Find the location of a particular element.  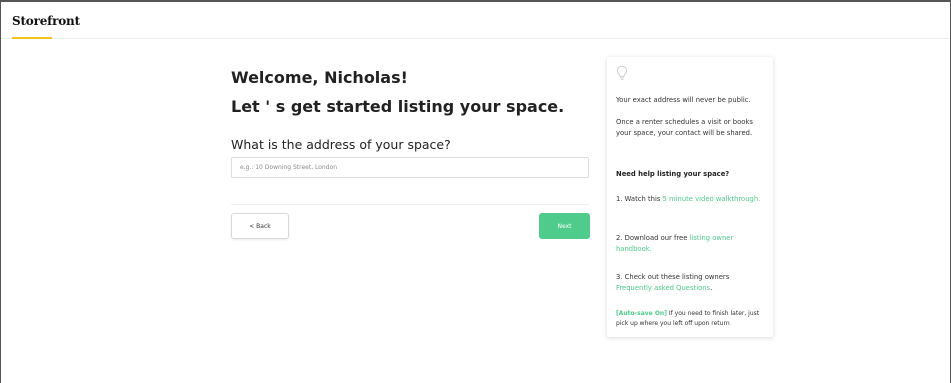

lightbulb-icon is located at coordinates (622, 72).